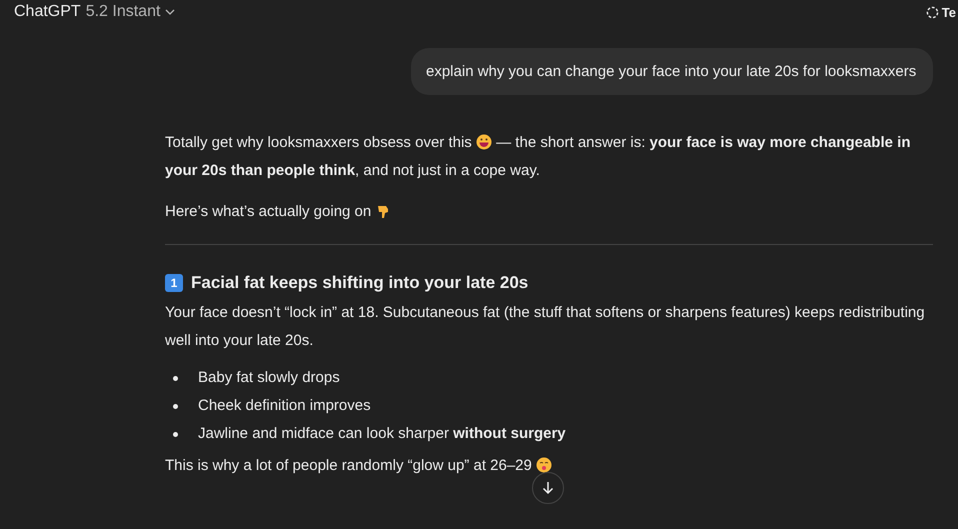 This screenshot has width=958, height=529. Describe the element at coordinates (549, 283) in the screenshot. I see `section-heading: 1 Facial fat keeps shifting into your late 20s` at that location.